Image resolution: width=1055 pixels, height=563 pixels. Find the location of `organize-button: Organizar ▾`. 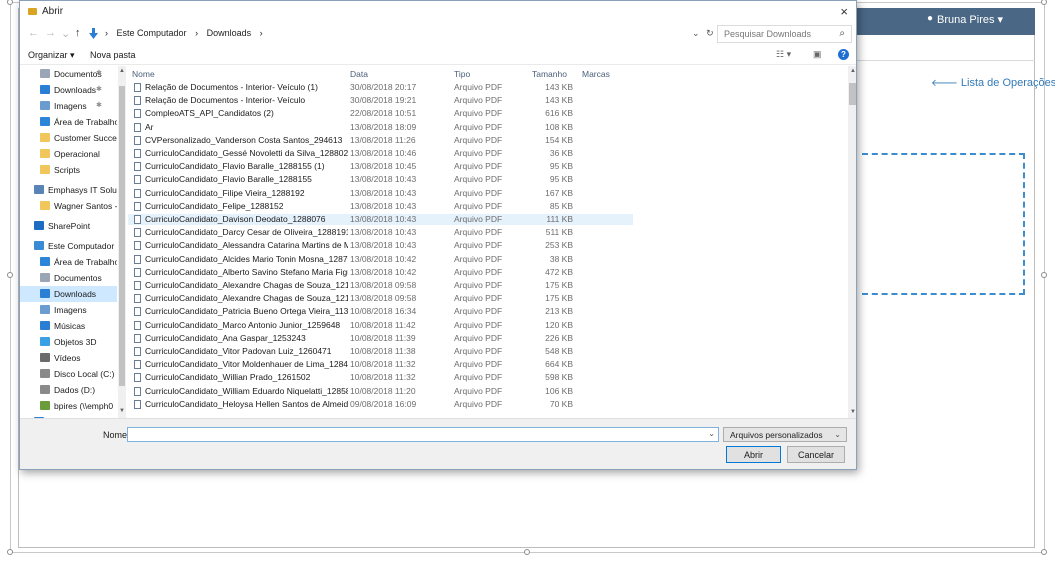

organize-button: Organizar ▾ is located at coordinates (51, 55).